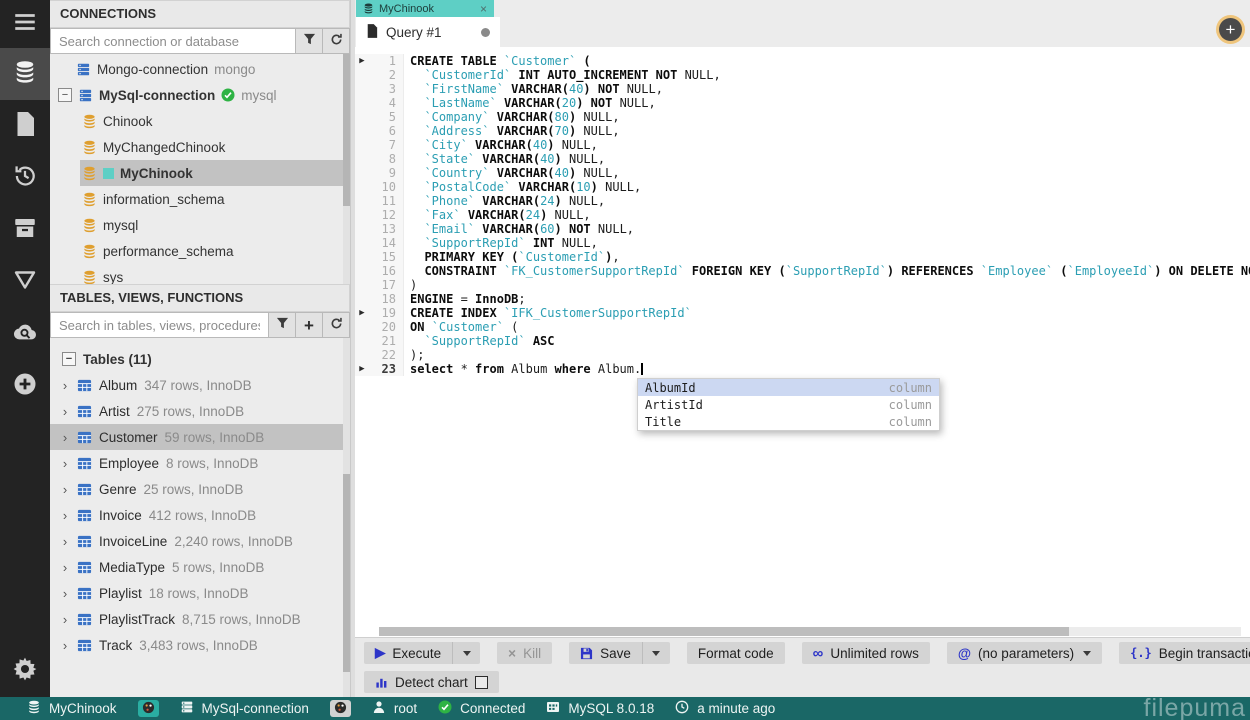 This screenshot has height=720, width=1250. What do you see at coordinates (200, 95) in the screenshot?
I see `connection-item: − MySql-connection mysql` at bounding box center [200, 95].